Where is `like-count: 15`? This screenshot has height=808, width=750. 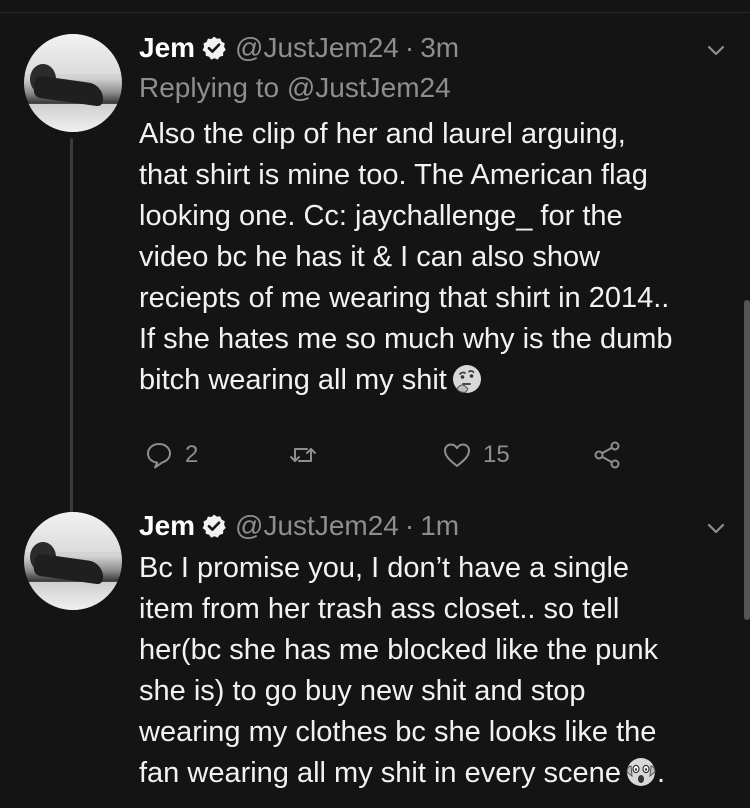
like-count: 15 is located at coordinates (496, 454).